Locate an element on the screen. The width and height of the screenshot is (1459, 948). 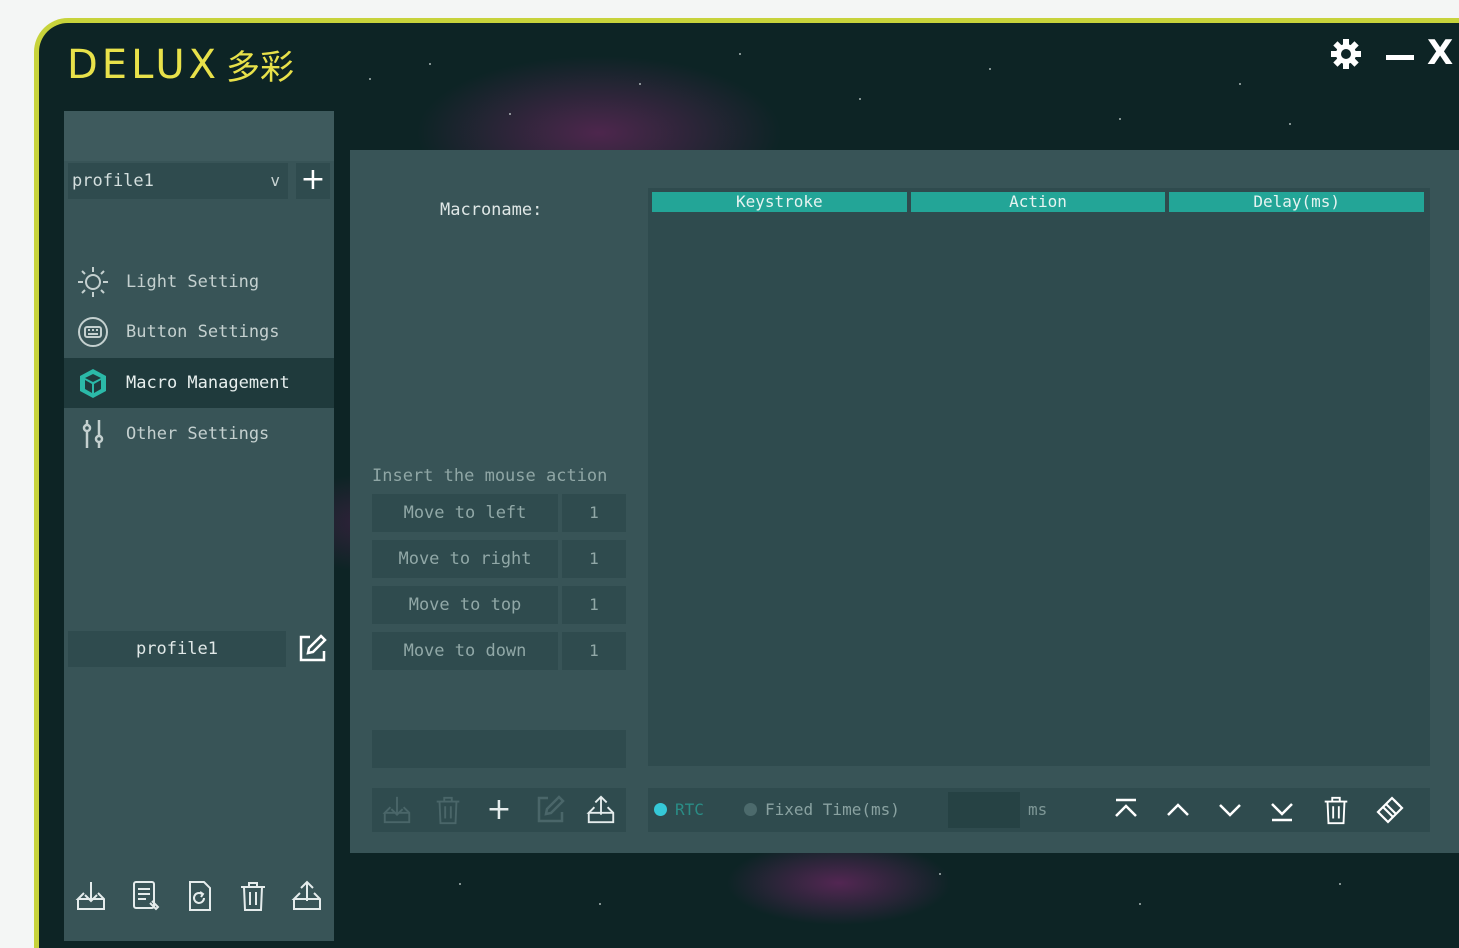
column-action: Action is located at coordinates (1038, 202).